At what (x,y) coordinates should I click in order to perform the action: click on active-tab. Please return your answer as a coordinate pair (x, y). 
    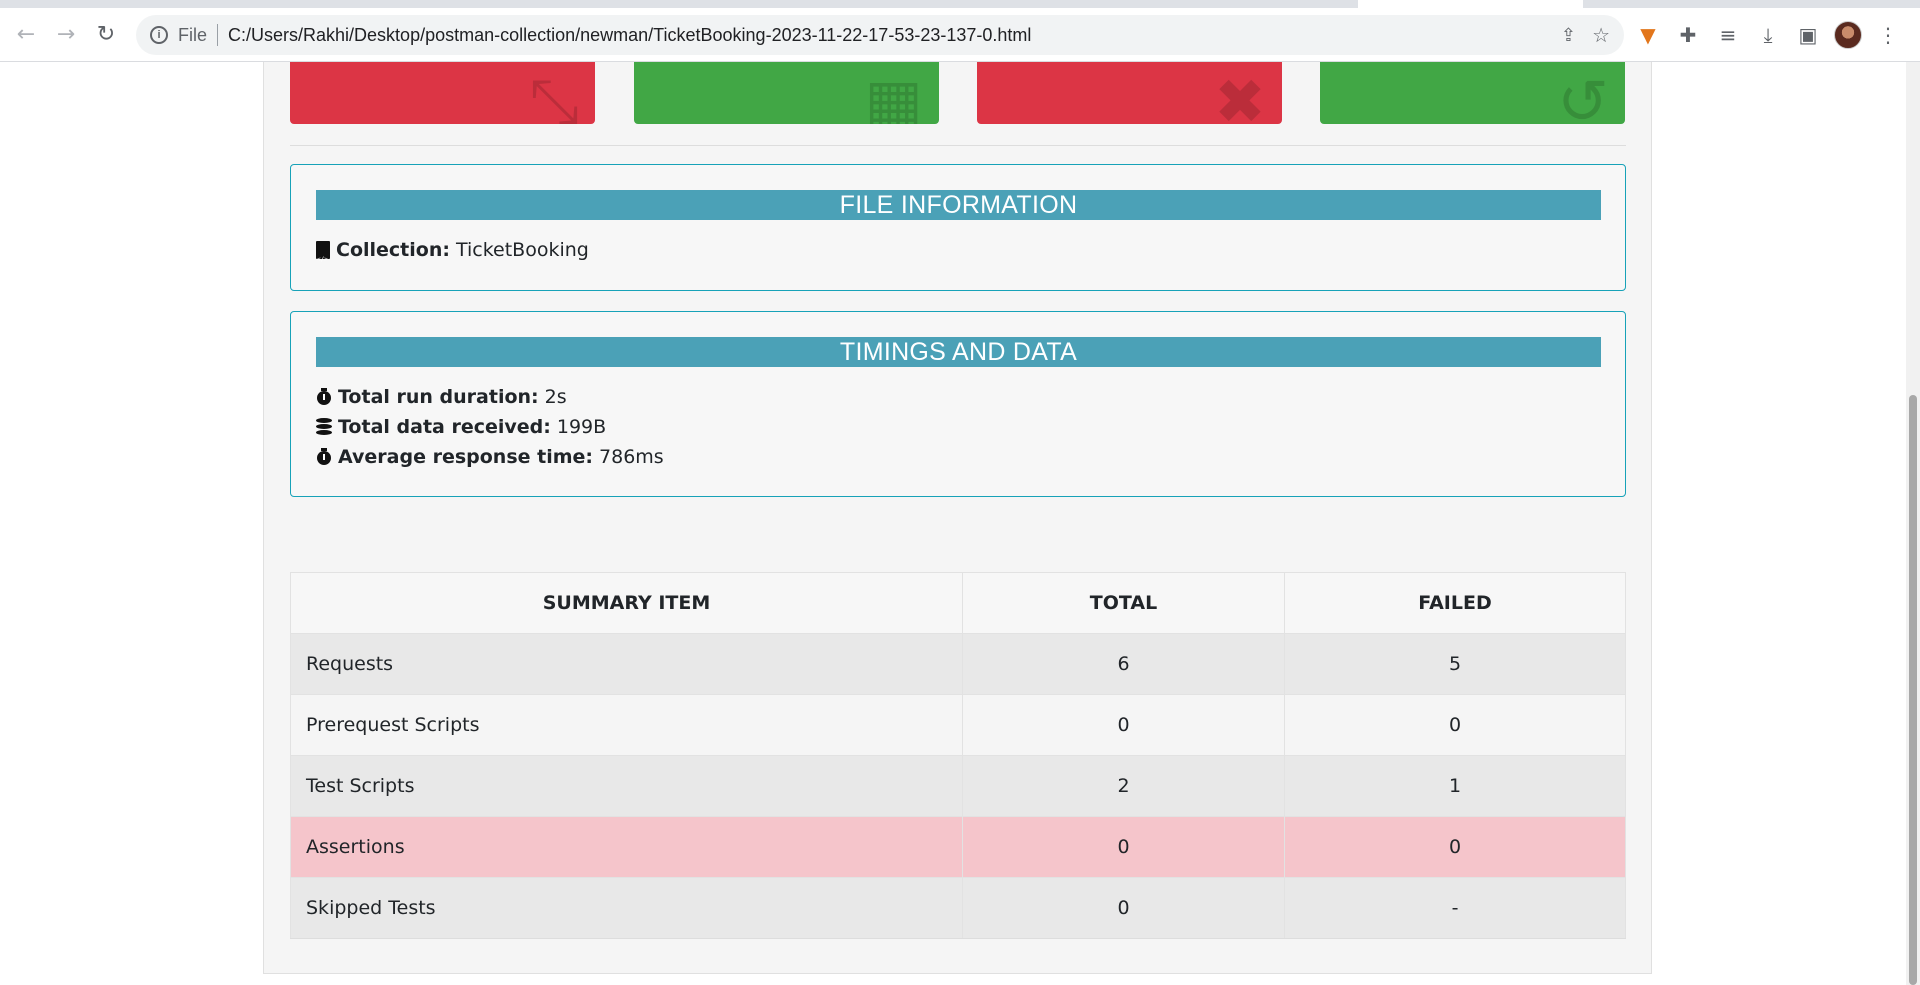
    Looking at the image, I should click on (1470, 4).